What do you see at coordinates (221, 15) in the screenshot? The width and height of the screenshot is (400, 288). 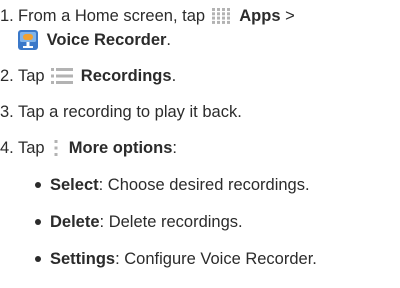 I see `apps-grid-icon` at bounding box center [221, 15].